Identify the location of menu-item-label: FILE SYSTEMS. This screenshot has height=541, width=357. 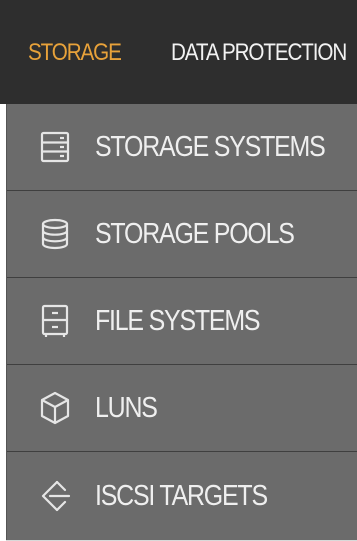
(178, 321).